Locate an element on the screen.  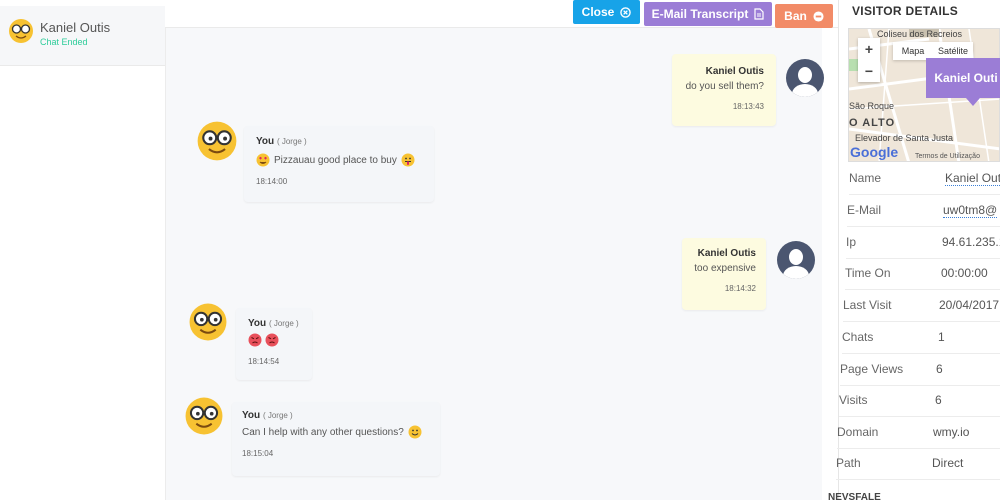
detail-value-email: uw0tm8@ is located at coordinates (970, 210).